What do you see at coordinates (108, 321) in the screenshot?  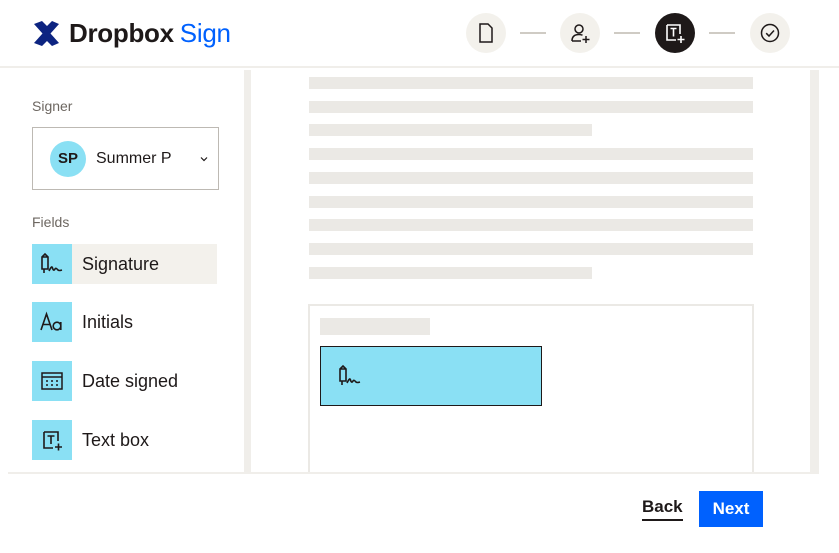 I see `field-label: Initials` at bounding box center [108, 321].